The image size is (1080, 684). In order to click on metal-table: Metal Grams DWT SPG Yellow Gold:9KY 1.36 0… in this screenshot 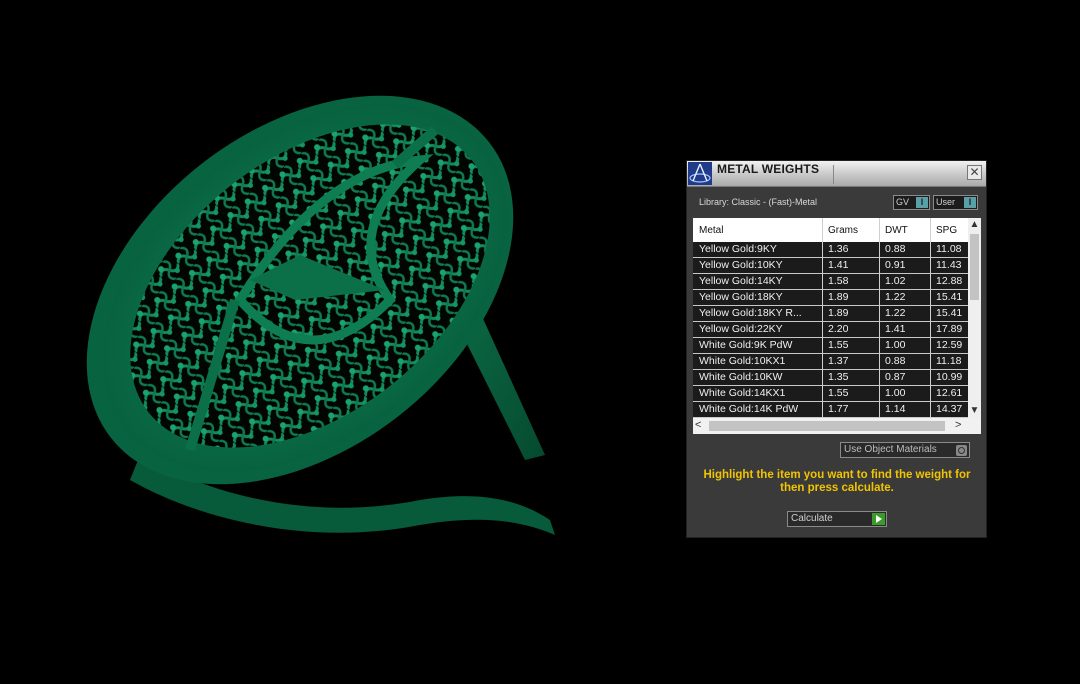, I will do `click(837, 326)`.